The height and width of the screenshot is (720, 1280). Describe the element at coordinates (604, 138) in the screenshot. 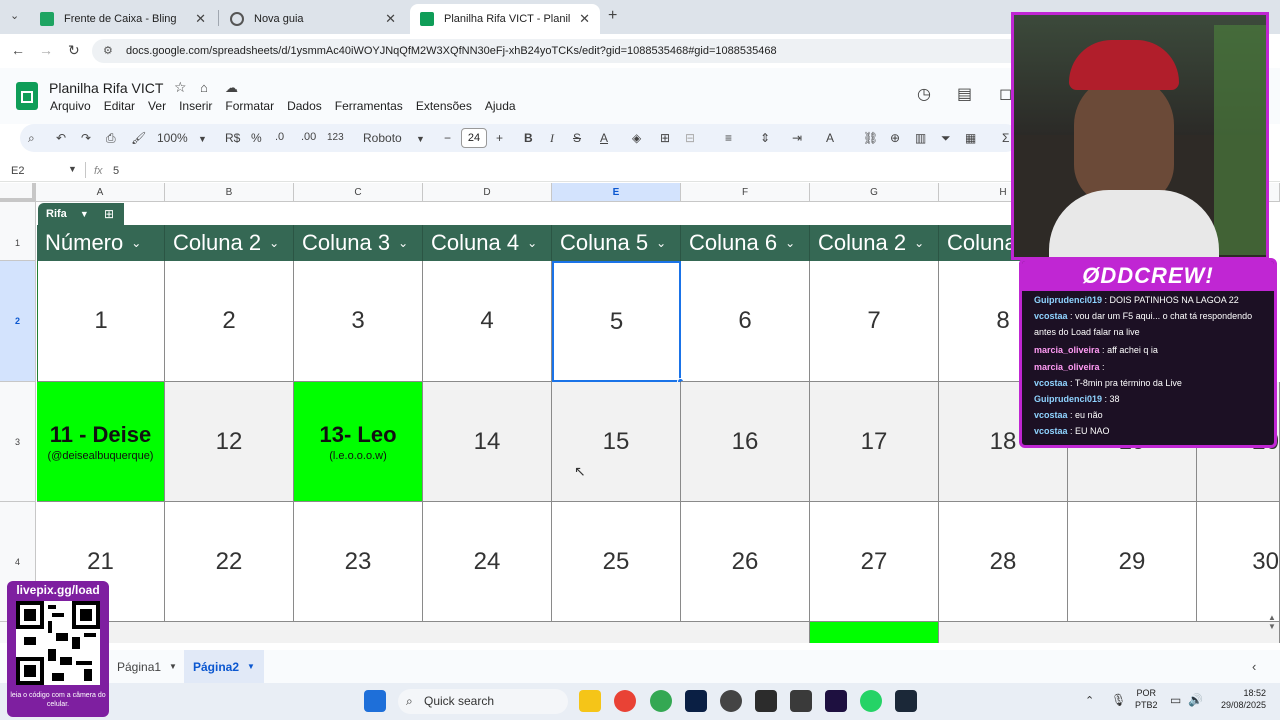

I see `text-color-button: A` at that location.